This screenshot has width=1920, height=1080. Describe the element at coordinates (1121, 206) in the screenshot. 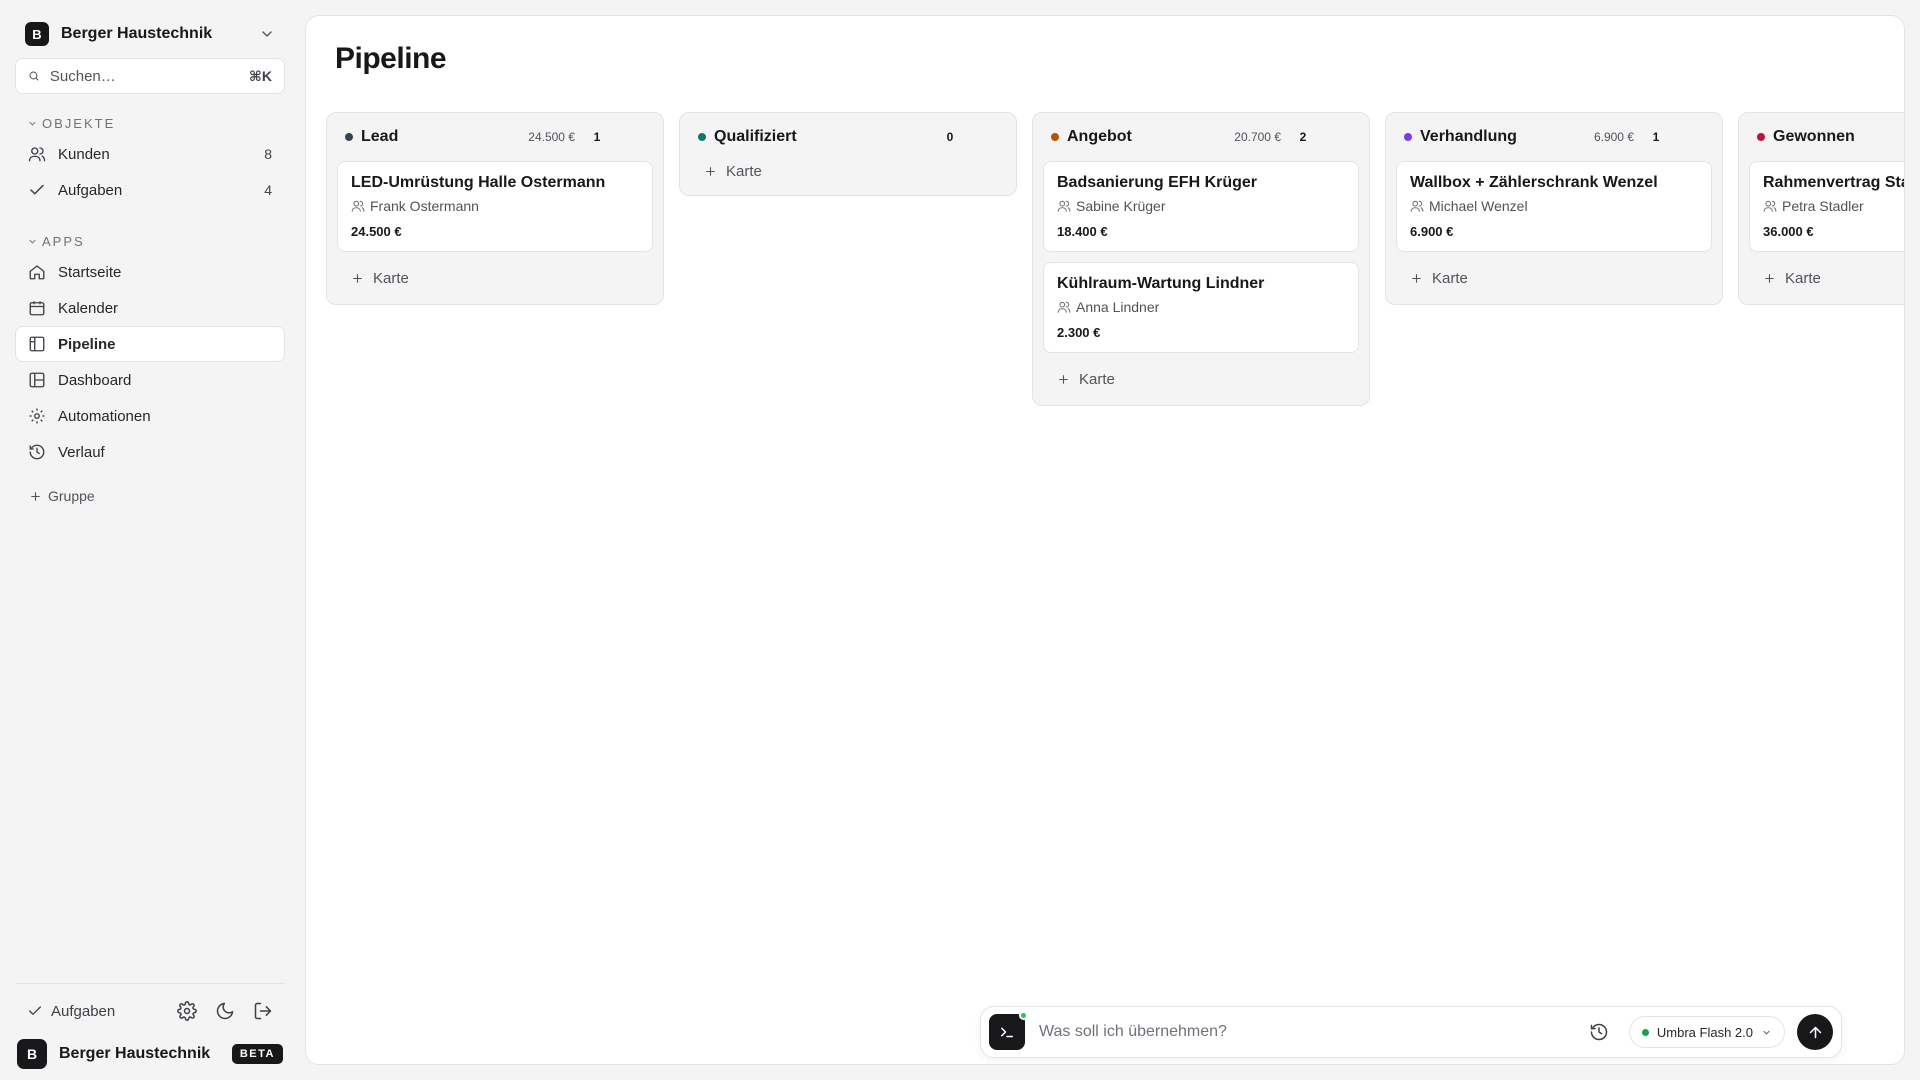

I see `card-contact: Sabine Krüger` at that location.